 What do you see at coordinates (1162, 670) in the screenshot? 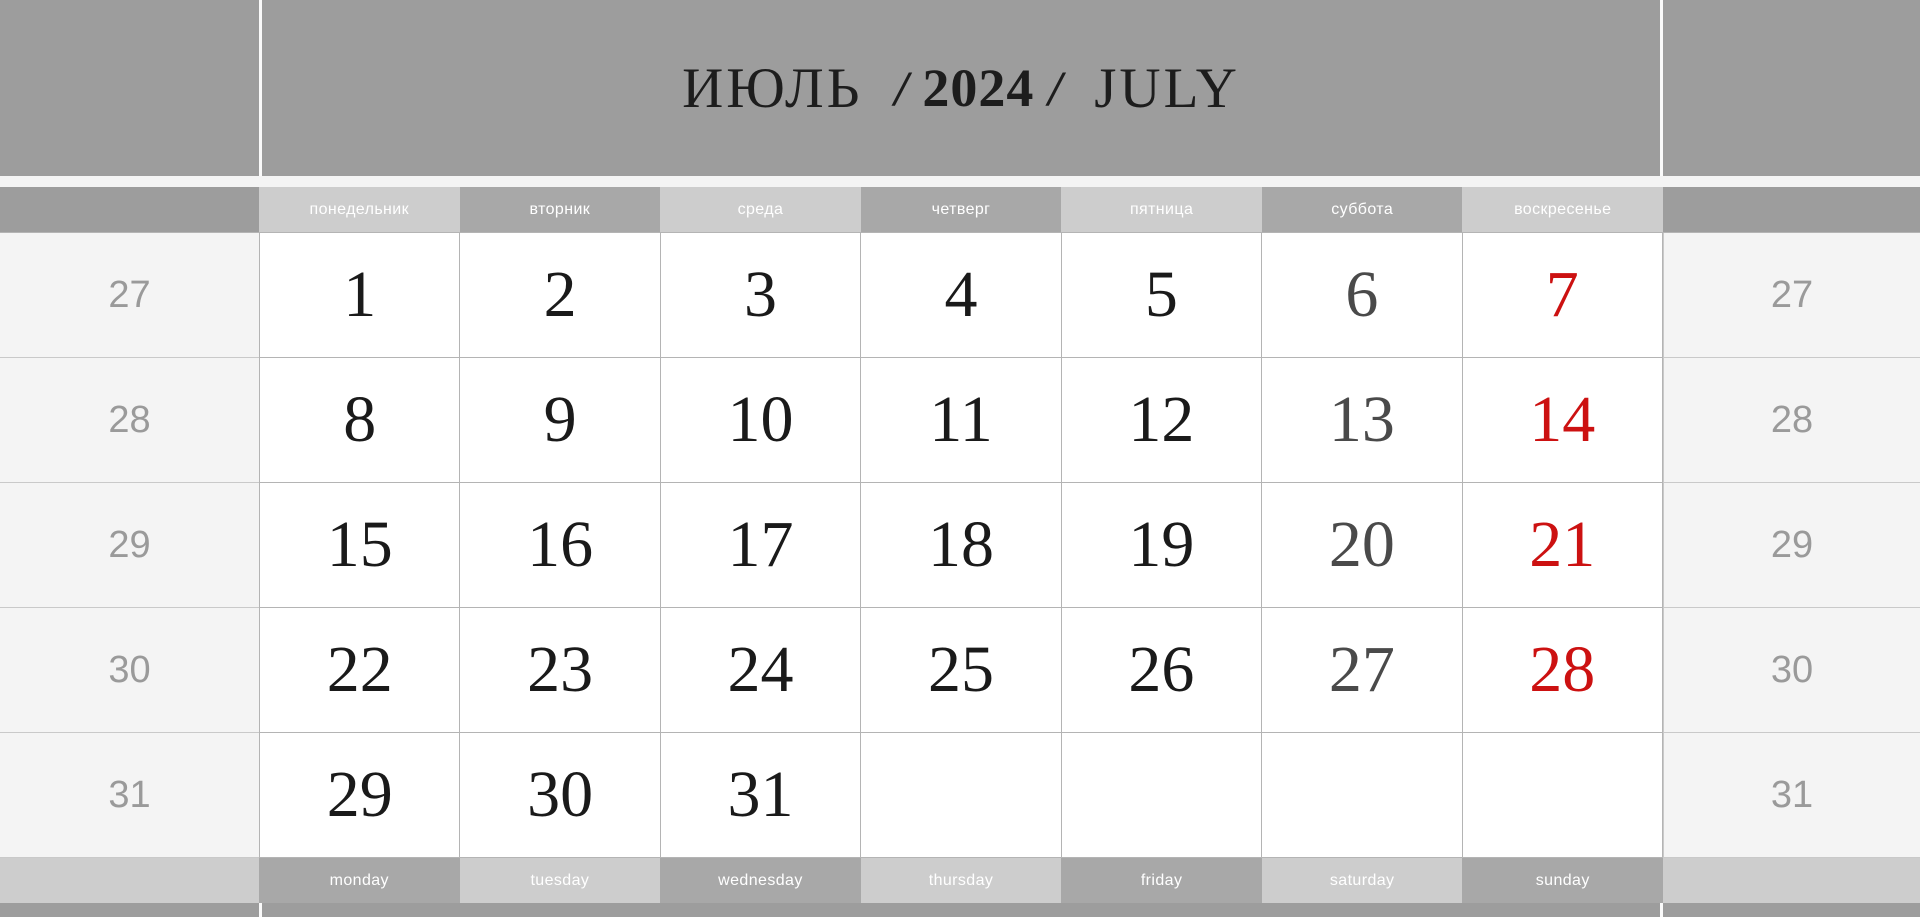
I see `day-cell: 26` at bounding box center [1162, 670].